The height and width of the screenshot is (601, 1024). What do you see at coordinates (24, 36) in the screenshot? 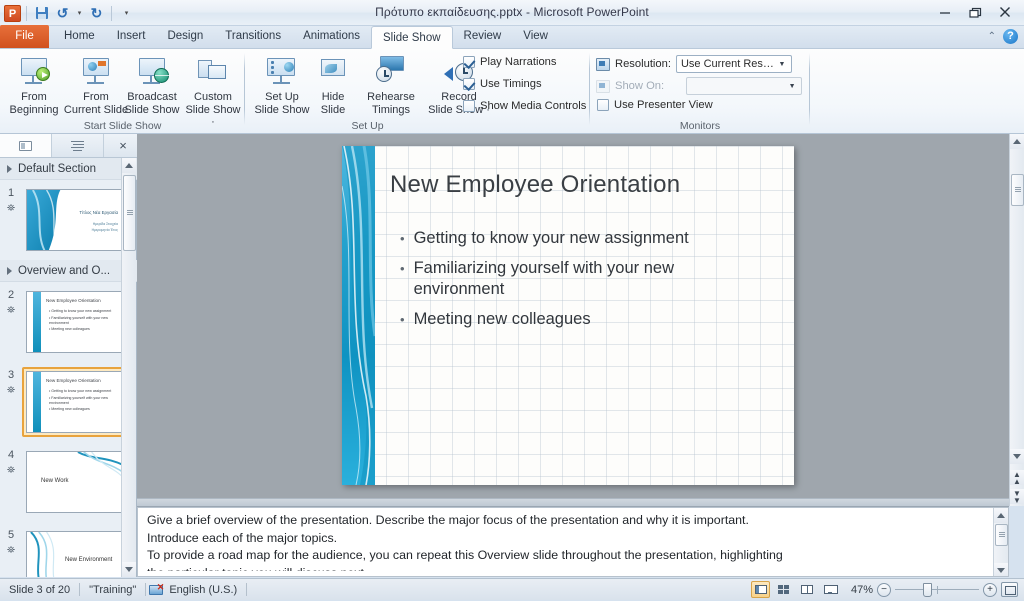
I see `tab-file: File` at bounding box center [24, 36].